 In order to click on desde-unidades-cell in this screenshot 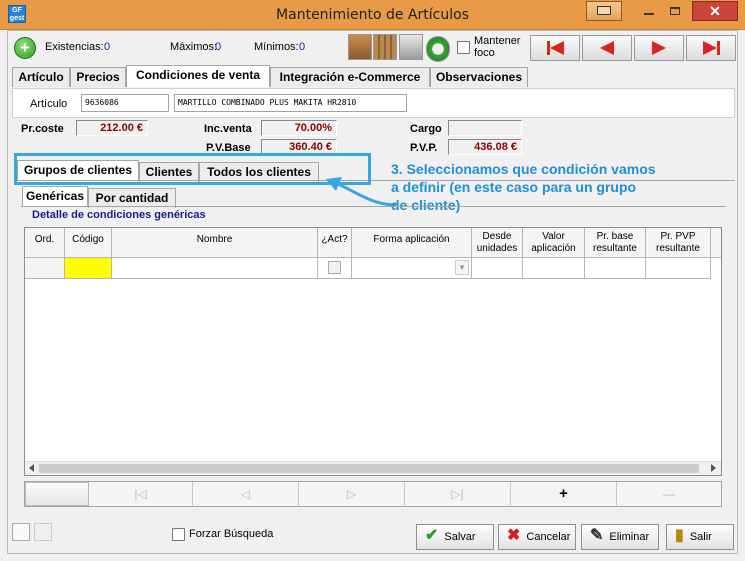, I will do `click(497, 268)`.